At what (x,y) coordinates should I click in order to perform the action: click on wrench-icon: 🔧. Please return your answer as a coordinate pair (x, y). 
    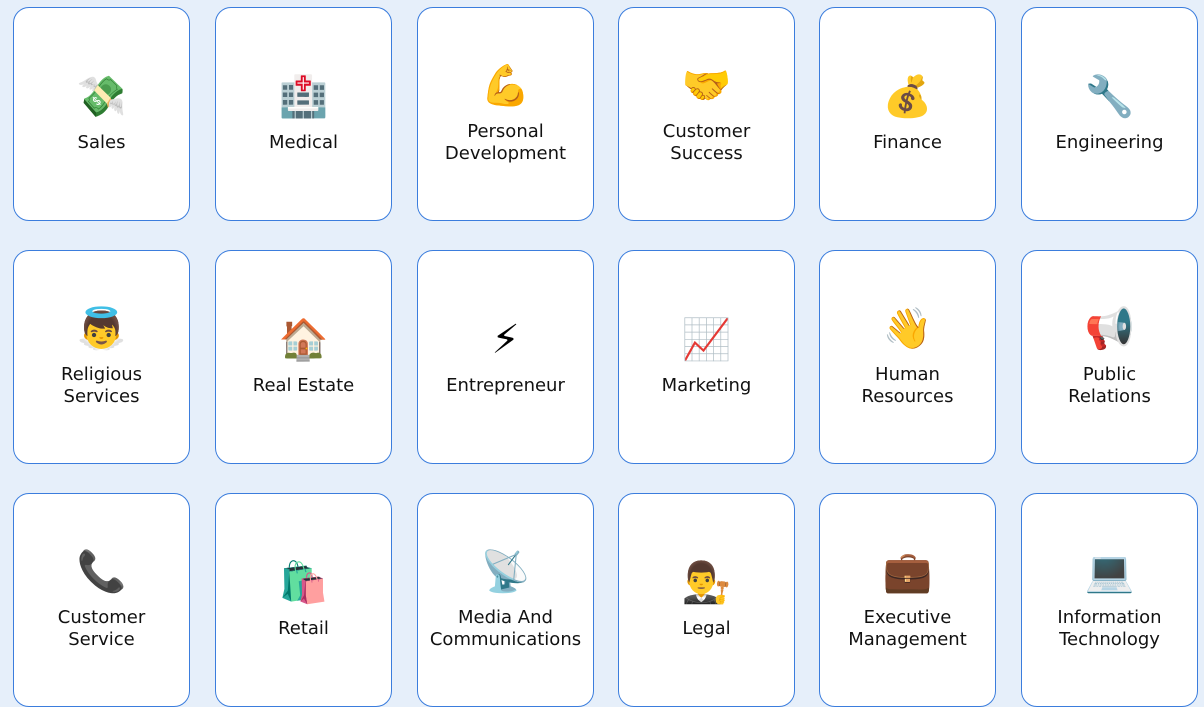
    Looking at the image, I should click on (1109, 97).